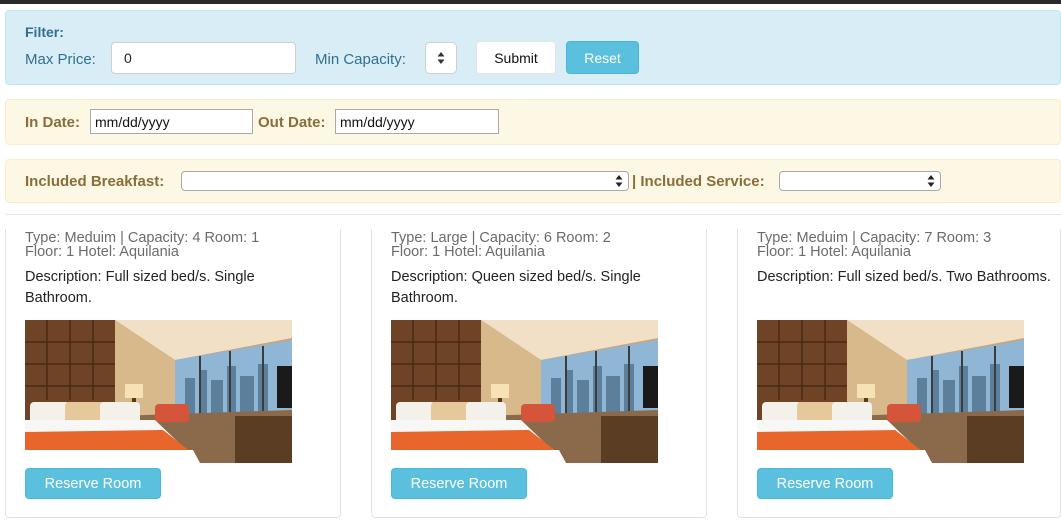 The image size is (1061, 521). I want to click on options-panel: Included Breakfast: | Included Service:, so click(533, 181).